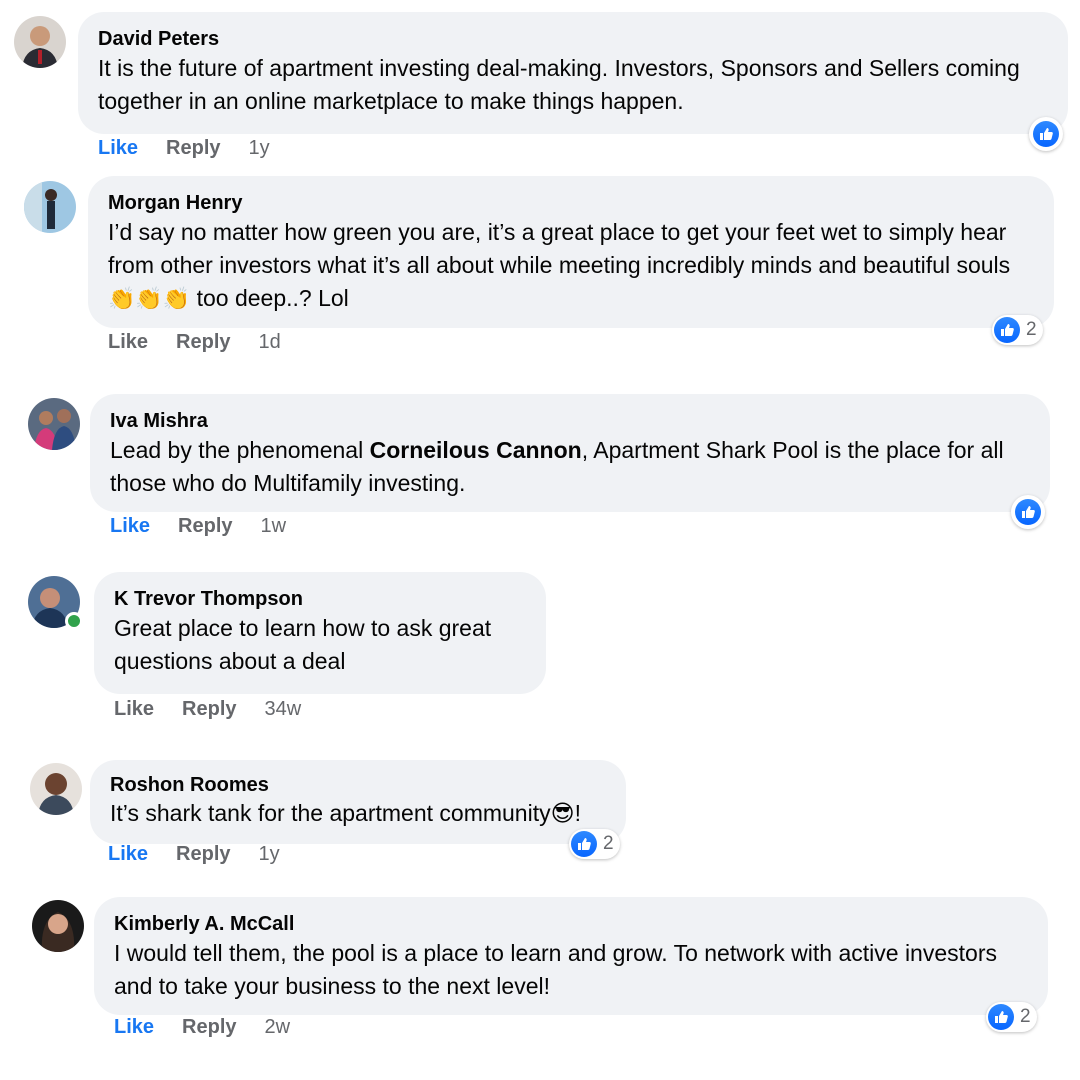 This screenshot has height=1080, width=1080. I want to click on sunglasses-emoji: 😎, so click(562, 813).